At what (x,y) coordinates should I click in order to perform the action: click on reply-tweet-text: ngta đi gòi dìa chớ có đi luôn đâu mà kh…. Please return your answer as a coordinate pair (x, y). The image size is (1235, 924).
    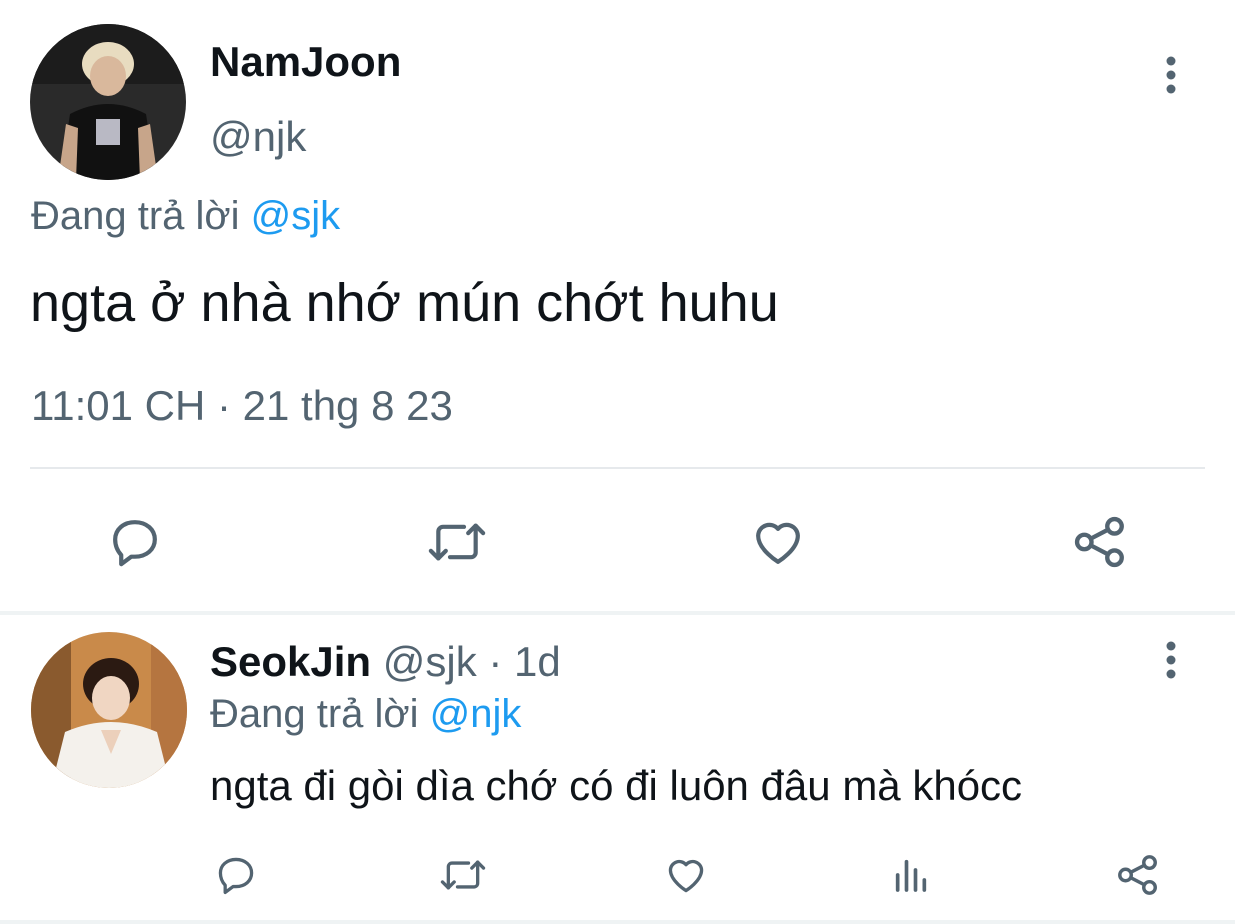
    Looking at the image, I should click on (616, 785).